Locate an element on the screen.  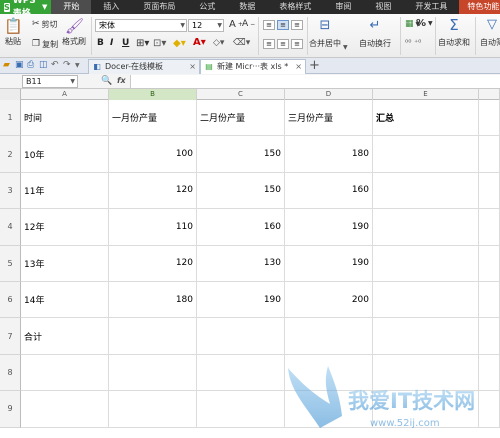
clear-format-icon: ◇▾ is located at coordinates (218, 43).